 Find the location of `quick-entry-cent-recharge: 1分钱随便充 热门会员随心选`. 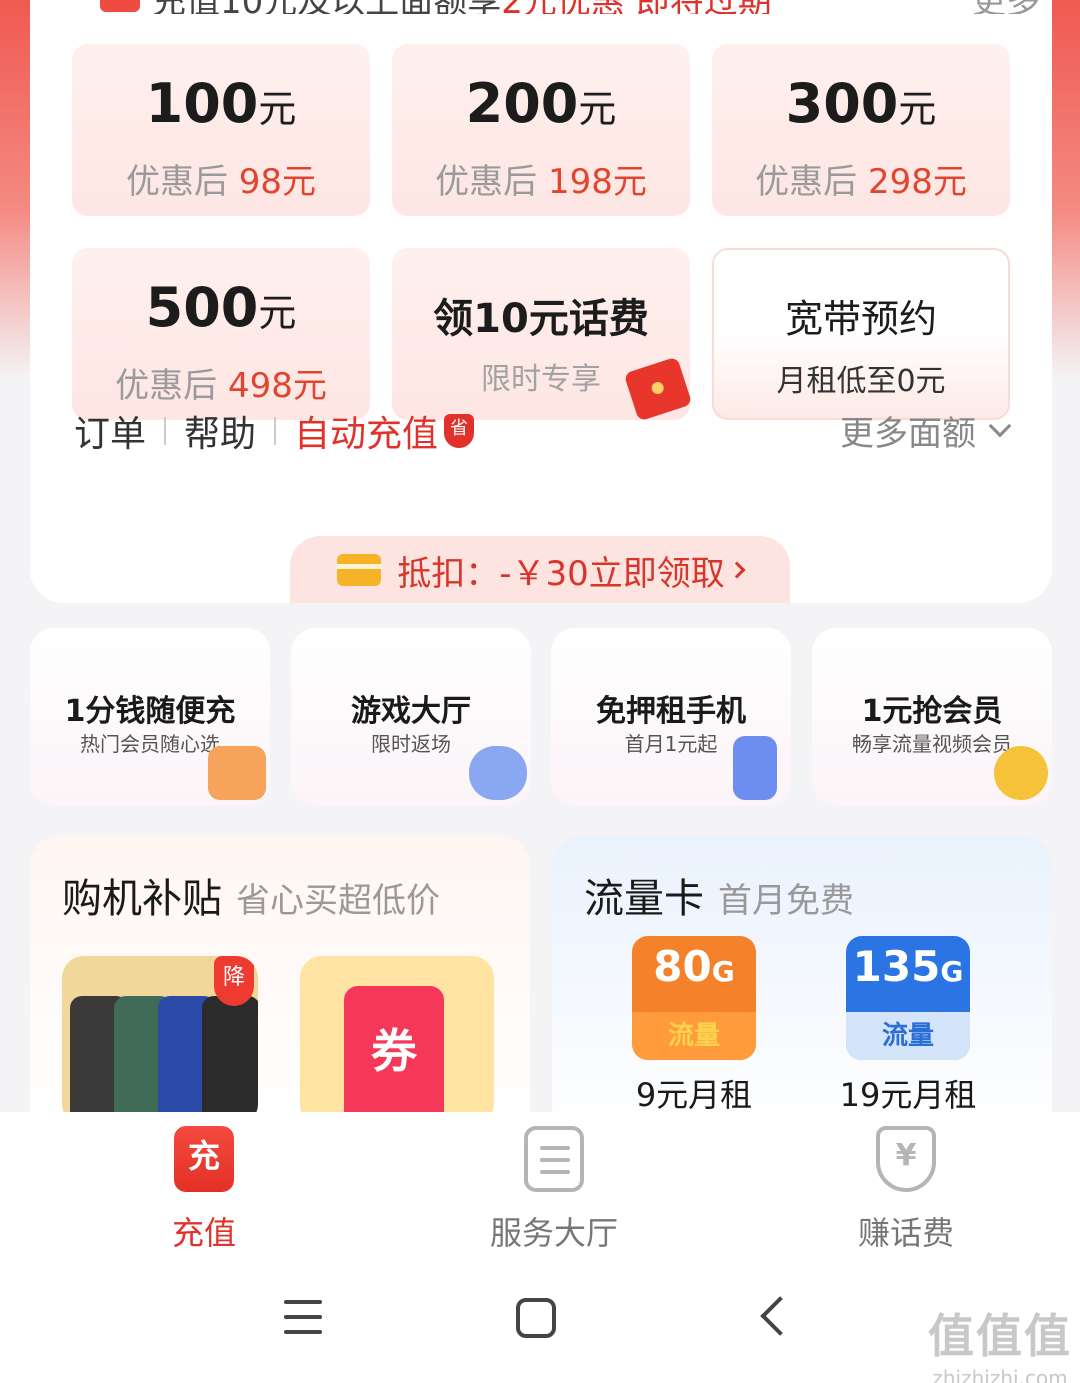

quick-entry-cent-recharge: 1分钱随便充 热门会员随心选 is located at coordinates (150, 717).